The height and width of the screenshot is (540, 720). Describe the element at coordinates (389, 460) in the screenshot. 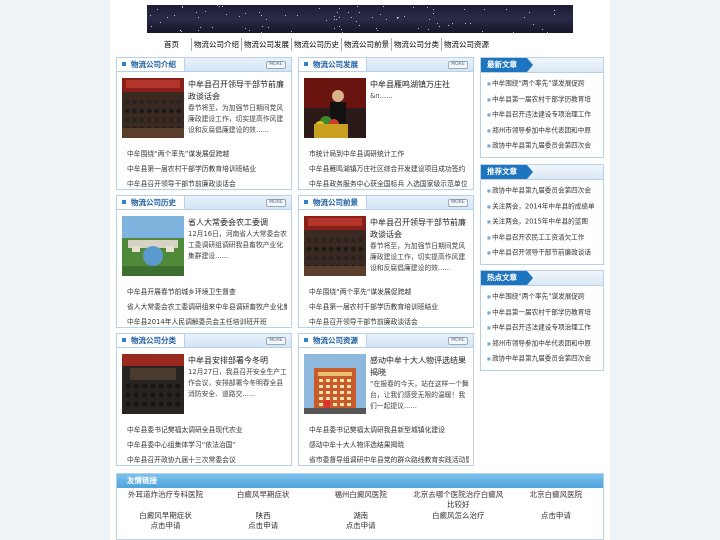

I see `list-item: 省市委督导组调研中牟县党的群众路线教育实践活动暨` at that location.